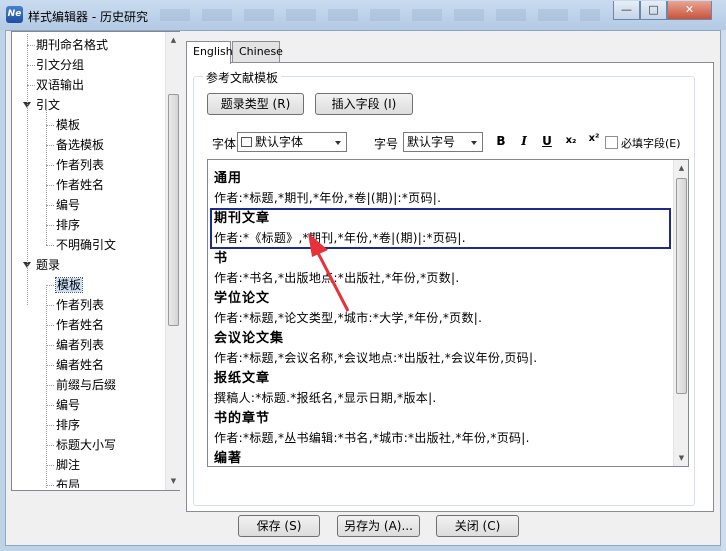 This screenshot has height=551, width=726. What do you see at coordinates (372, 438) in the screenshot?
I see `template-format: 作者:*标题,*丛书编辑:*书名,*城市:*出版社,*年份,*页码|.` at bounding box center [372, 438].